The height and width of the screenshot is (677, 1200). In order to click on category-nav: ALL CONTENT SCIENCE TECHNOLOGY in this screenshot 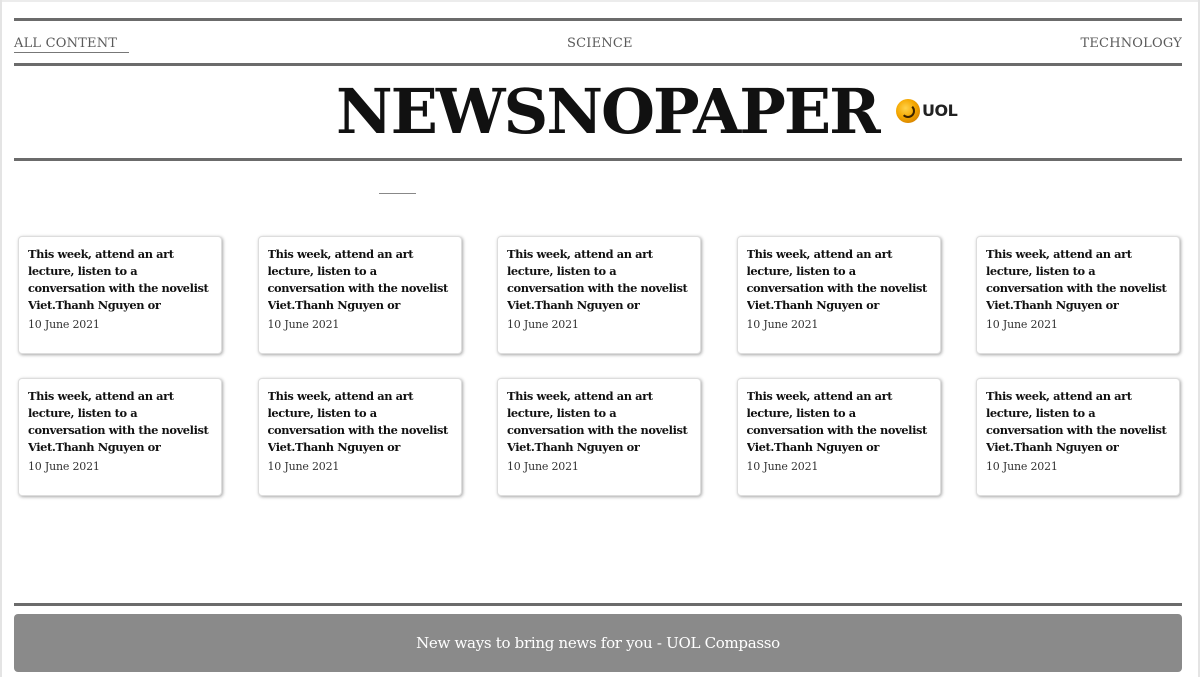, I will do `click(598, 47)`.